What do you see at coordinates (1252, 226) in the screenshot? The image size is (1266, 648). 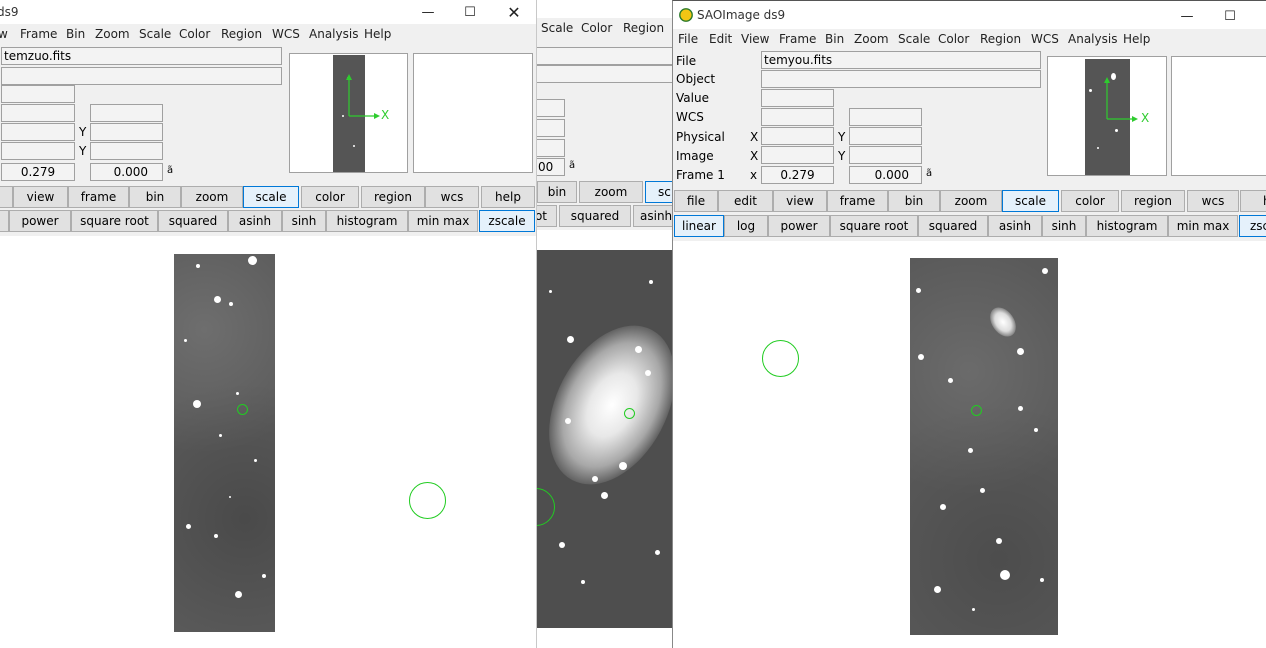 I see `button-zscale-partial: zsc` at bounding box center [1252, 226].